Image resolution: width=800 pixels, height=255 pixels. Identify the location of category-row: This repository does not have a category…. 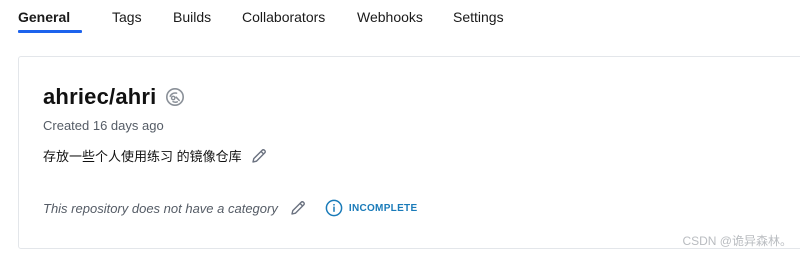
(230, 208).